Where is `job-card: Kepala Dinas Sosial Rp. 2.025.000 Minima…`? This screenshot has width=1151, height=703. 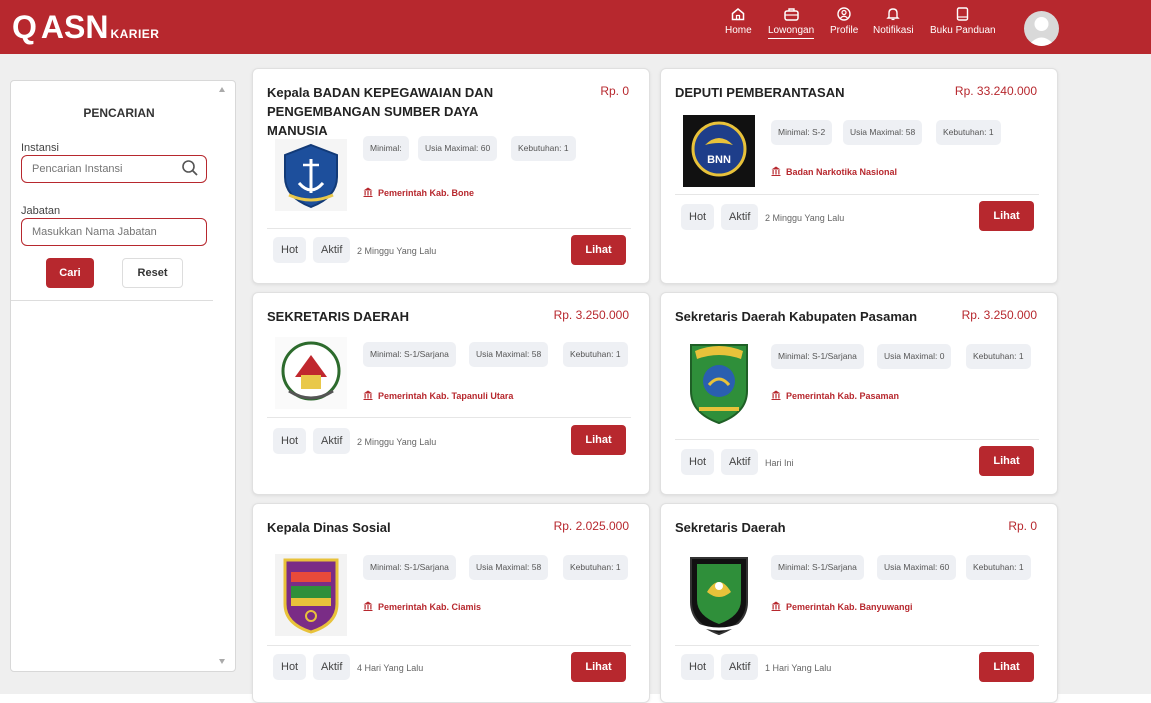
job-card: Kepala Dinas Sosial Rp. 2.025.000 Minima… is located at coordinates (451, 603).